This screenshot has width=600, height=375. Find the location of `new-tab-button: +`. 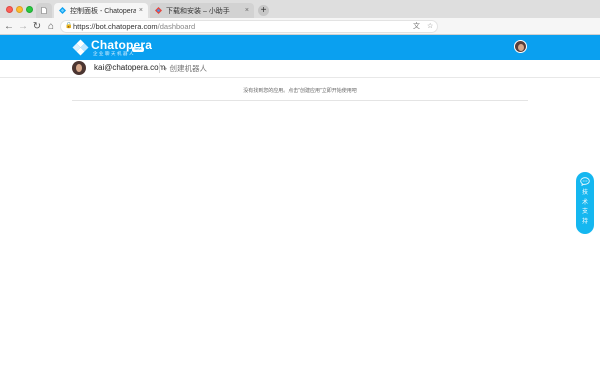

new-tab-button: + is located at coordinates (263, 10).